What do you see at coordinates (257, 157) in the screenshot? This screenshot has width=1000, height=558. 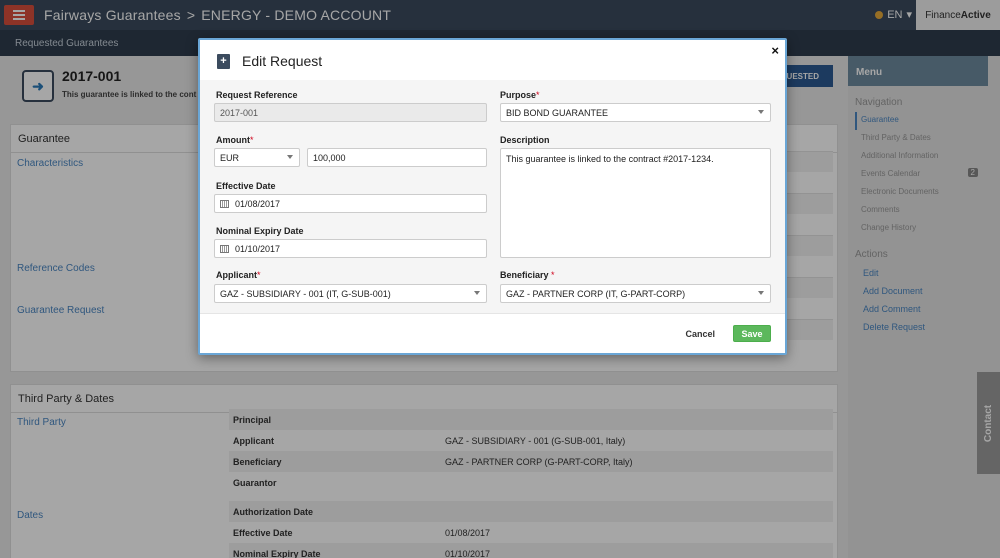 I see `currency-select: EUR` at bounding box center [257, 157].